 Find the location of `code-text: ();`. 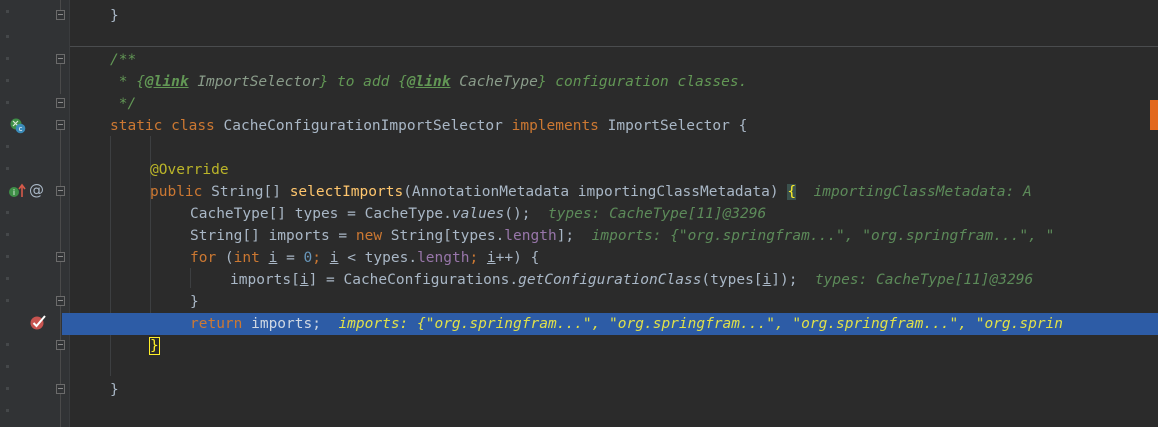

code-text: (); is located at coordinates (517, 214).